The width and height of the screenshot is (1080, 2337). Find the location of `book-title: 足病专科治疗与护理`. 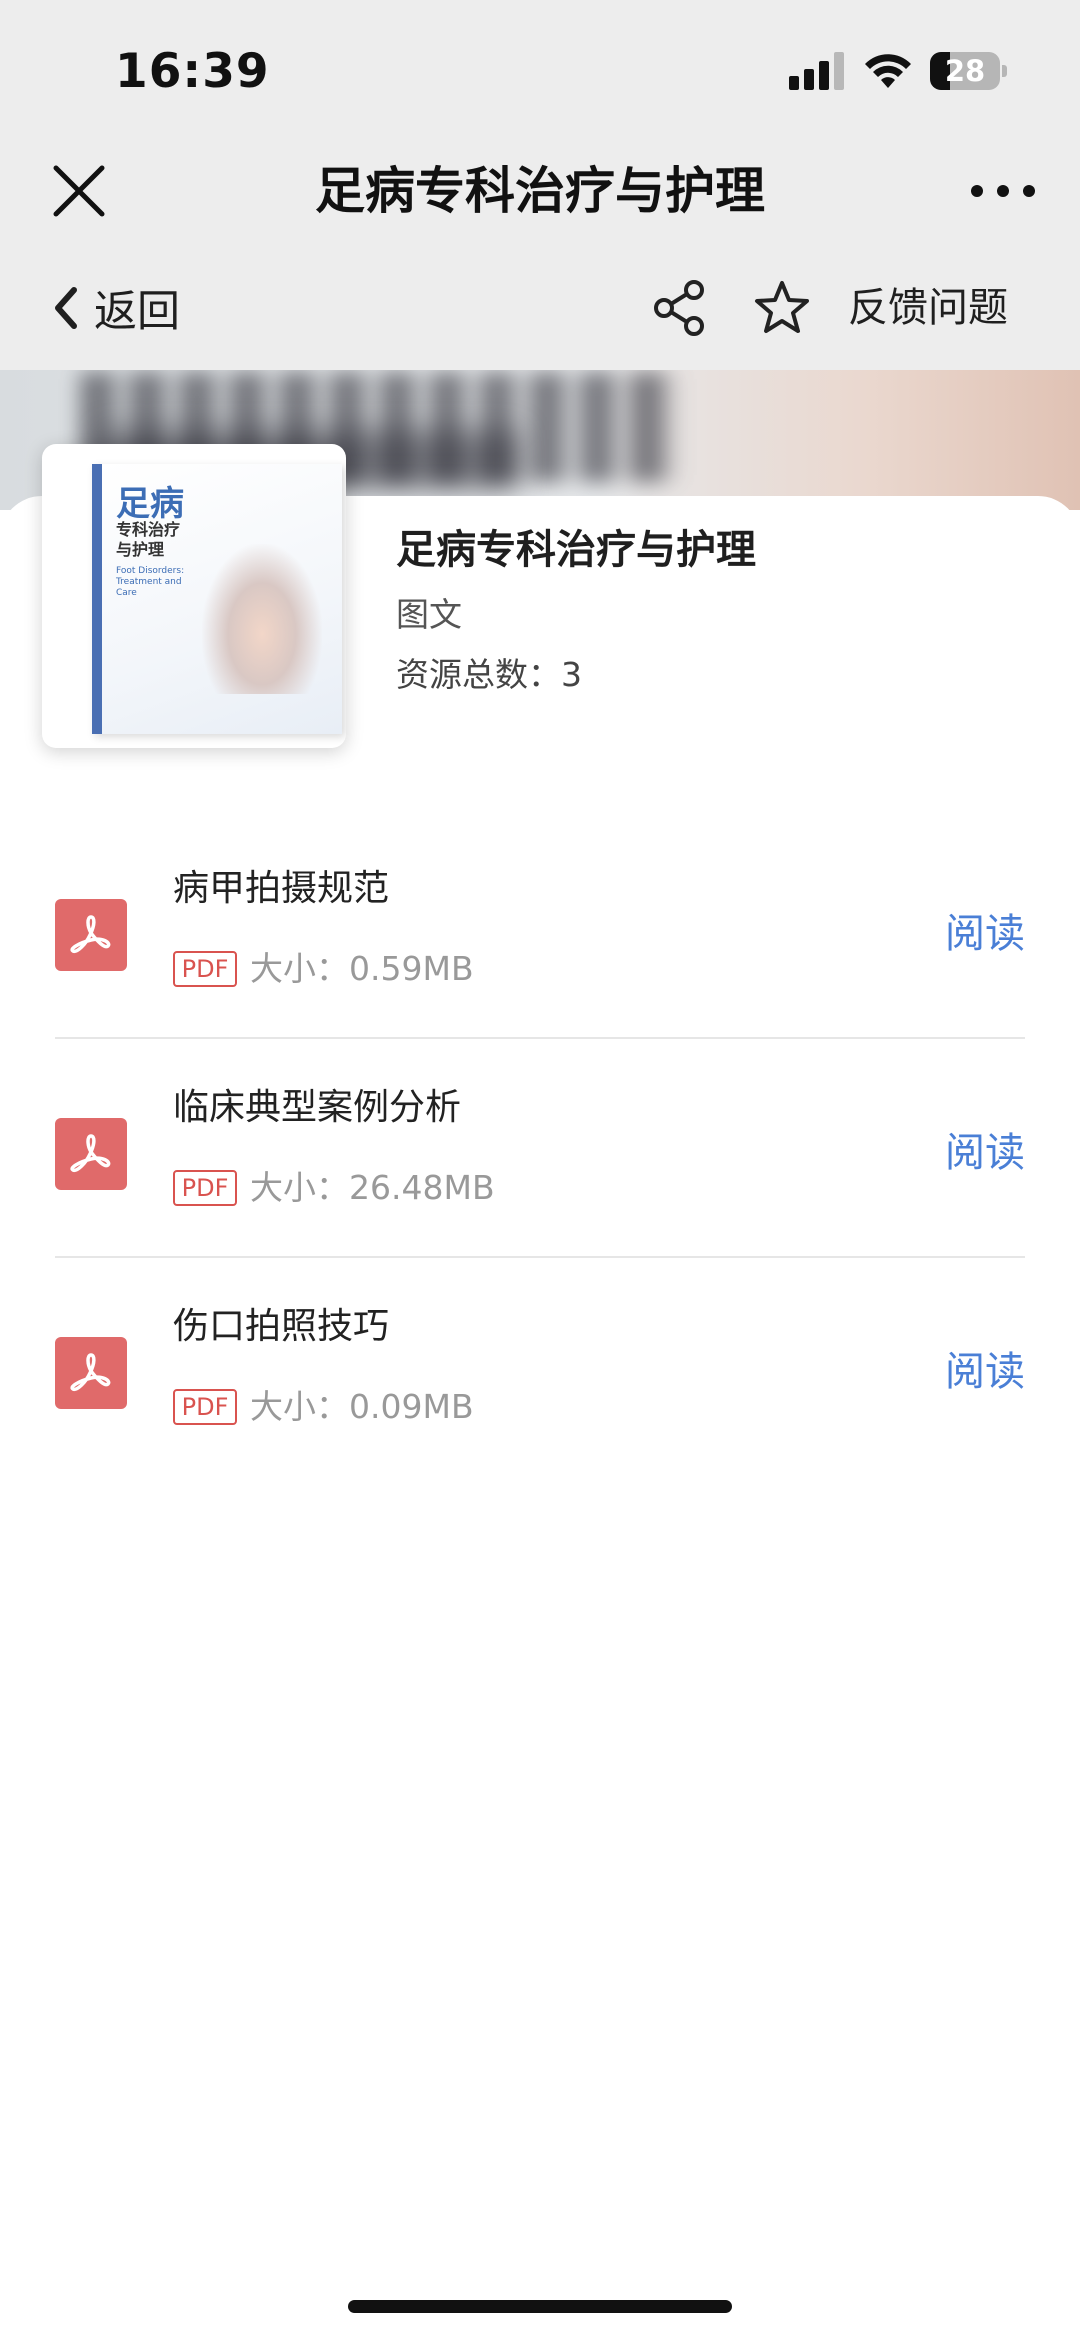

book-title: 足病专科治疗与护理 is located at coordinates (576, 550).